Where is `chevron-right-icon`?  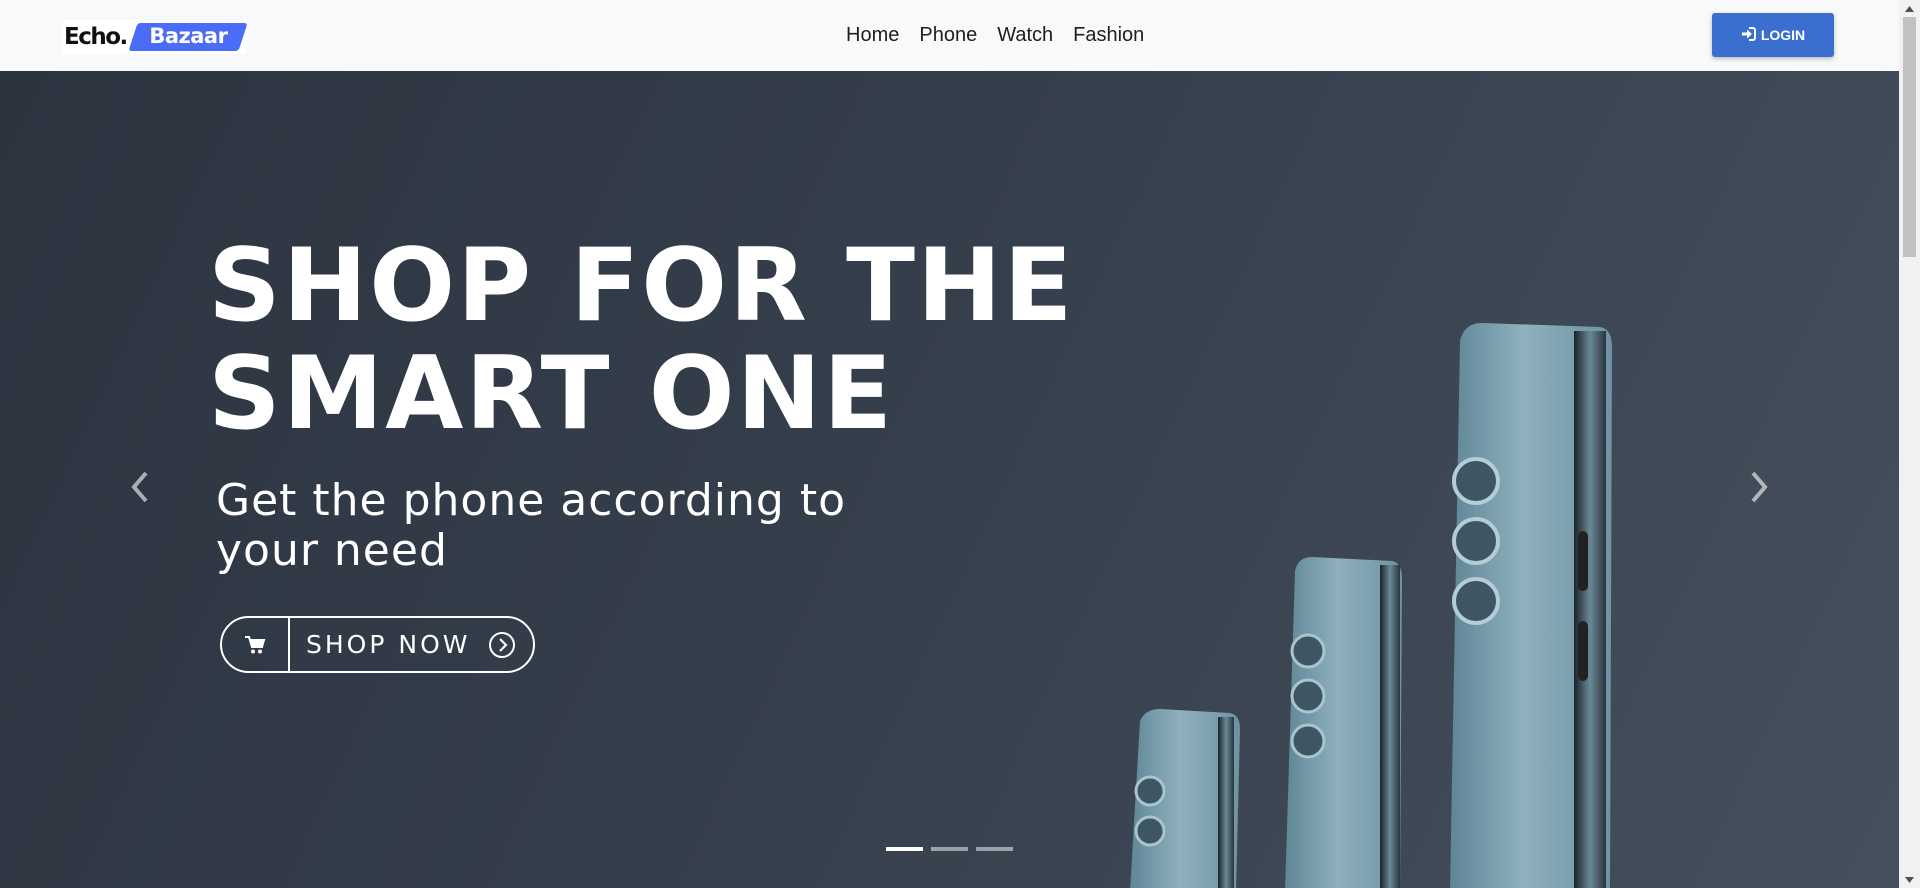 chevron-right-icon is located at coordinates (1759, 487).